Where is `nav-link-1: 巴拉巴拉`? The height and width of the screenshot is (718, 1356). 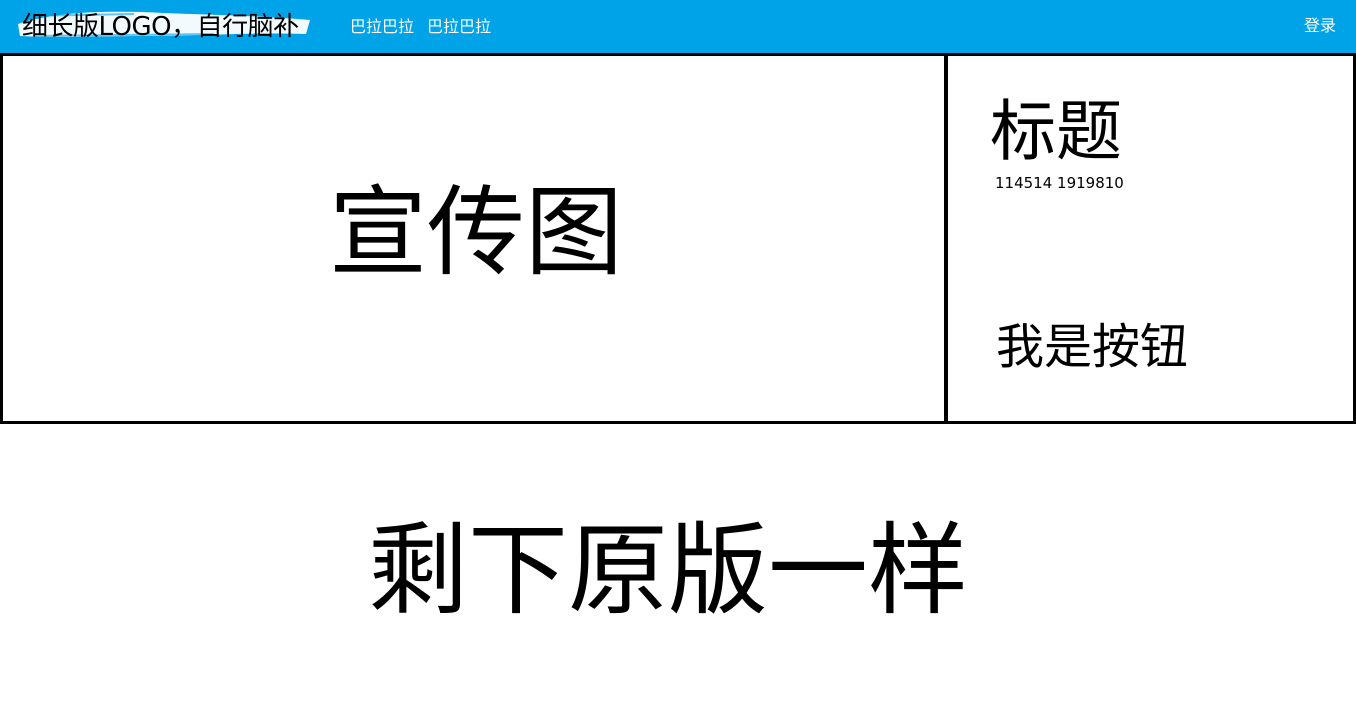
nav-link-1: 巴拉巴拉 is located at coordinates (382, 27).